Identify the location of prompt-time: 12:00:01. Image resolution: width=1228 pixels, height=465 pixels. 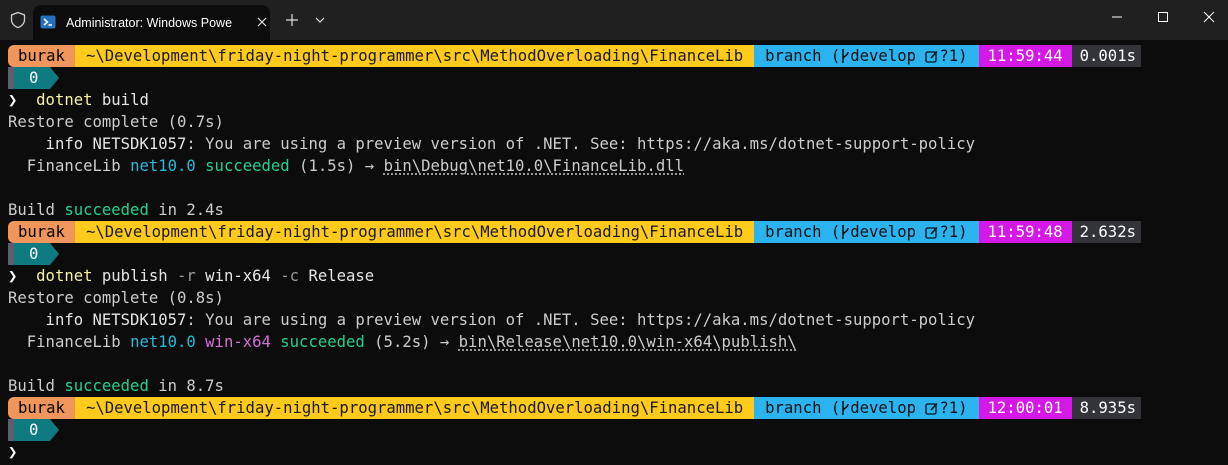
(1025, 408).